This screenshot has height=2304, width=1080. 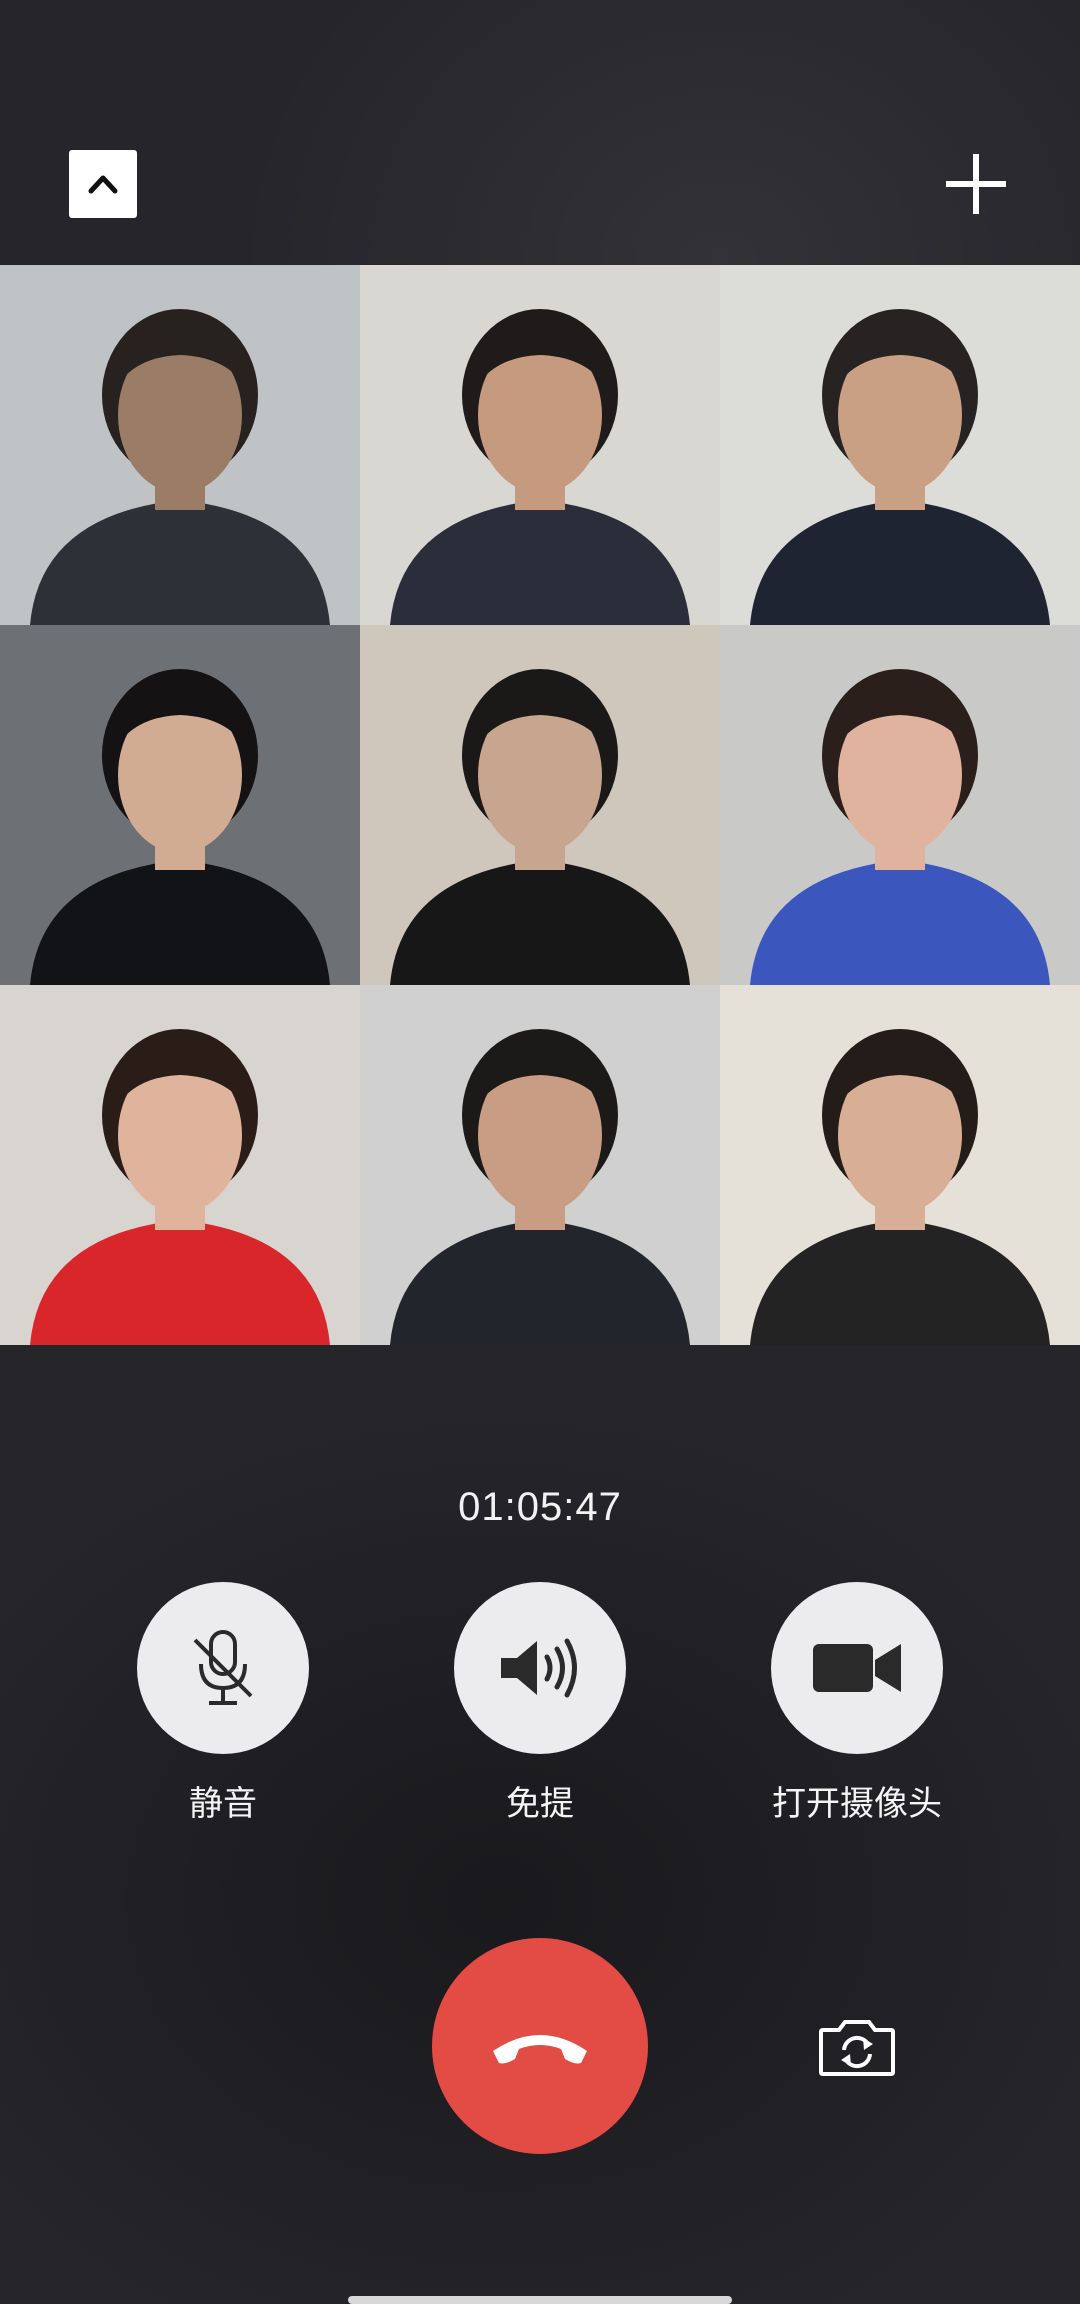 I want to click on speaker-label: 免提, so click(x=540, y=1804).